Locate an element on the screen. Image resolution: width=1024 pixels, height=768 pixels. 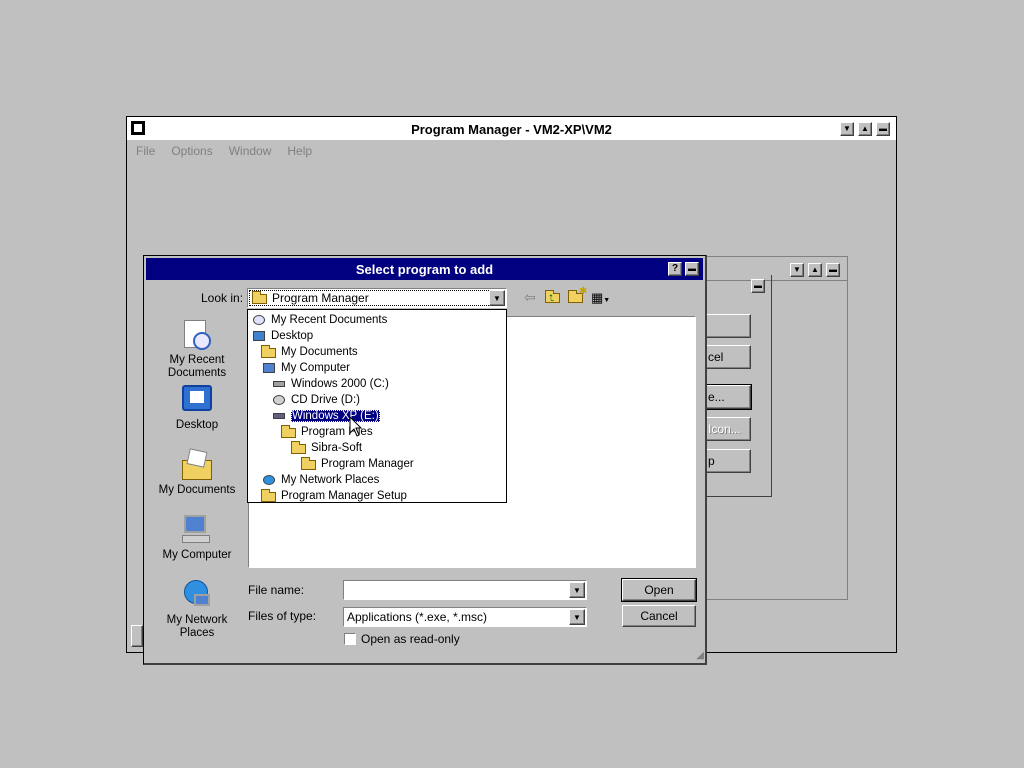
program-manager-title: Program Manager - VM2-XP\VM2 is located at coordinates (511, 129).